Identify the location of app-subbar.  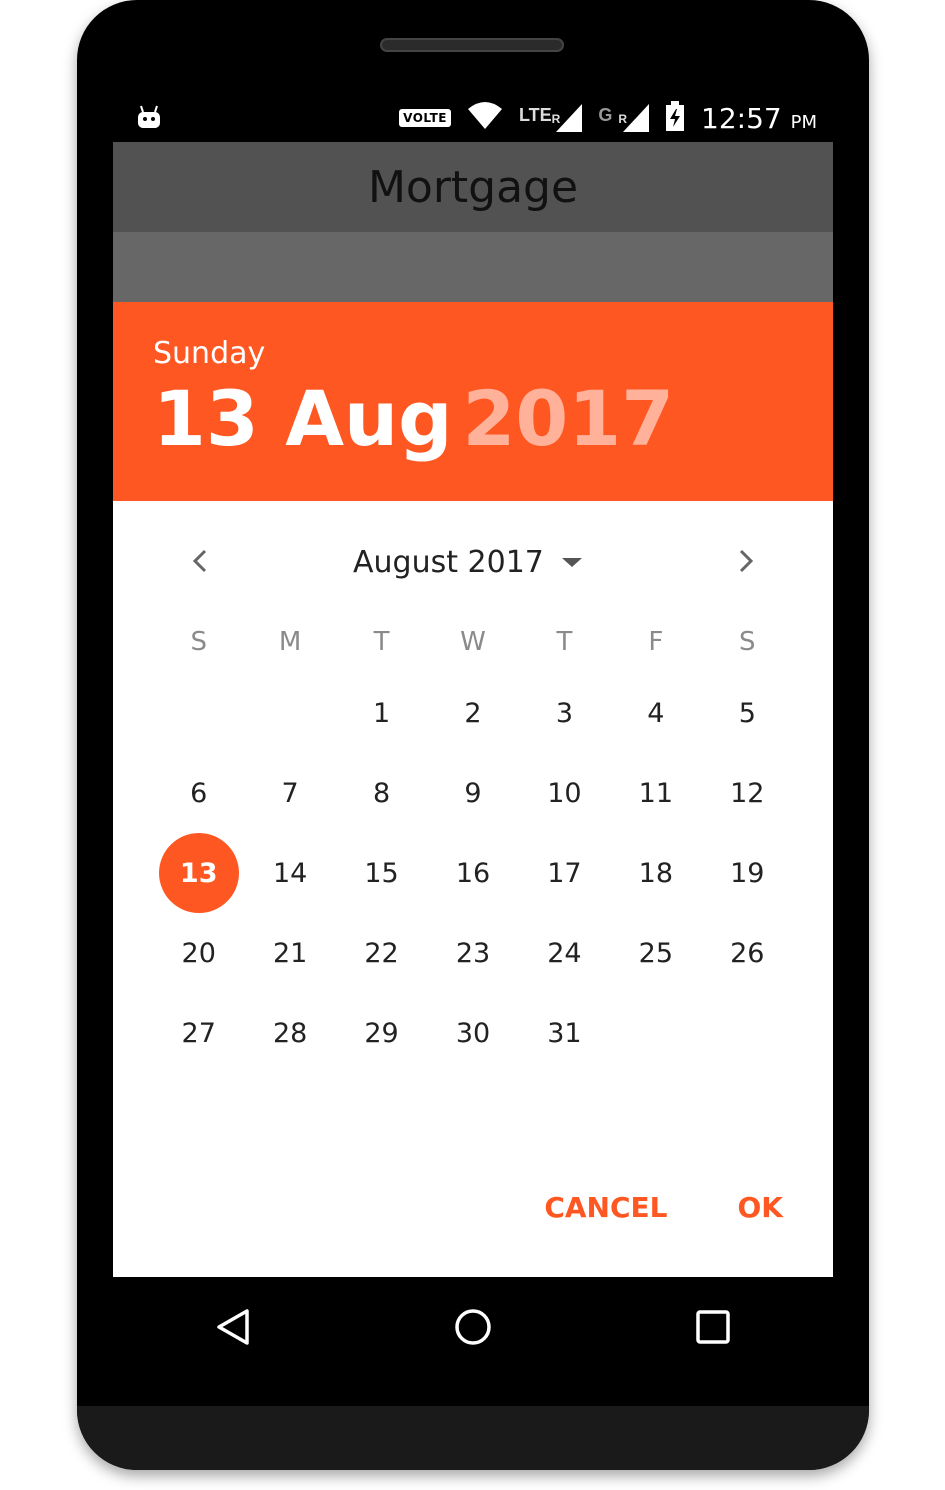
(473, 267).